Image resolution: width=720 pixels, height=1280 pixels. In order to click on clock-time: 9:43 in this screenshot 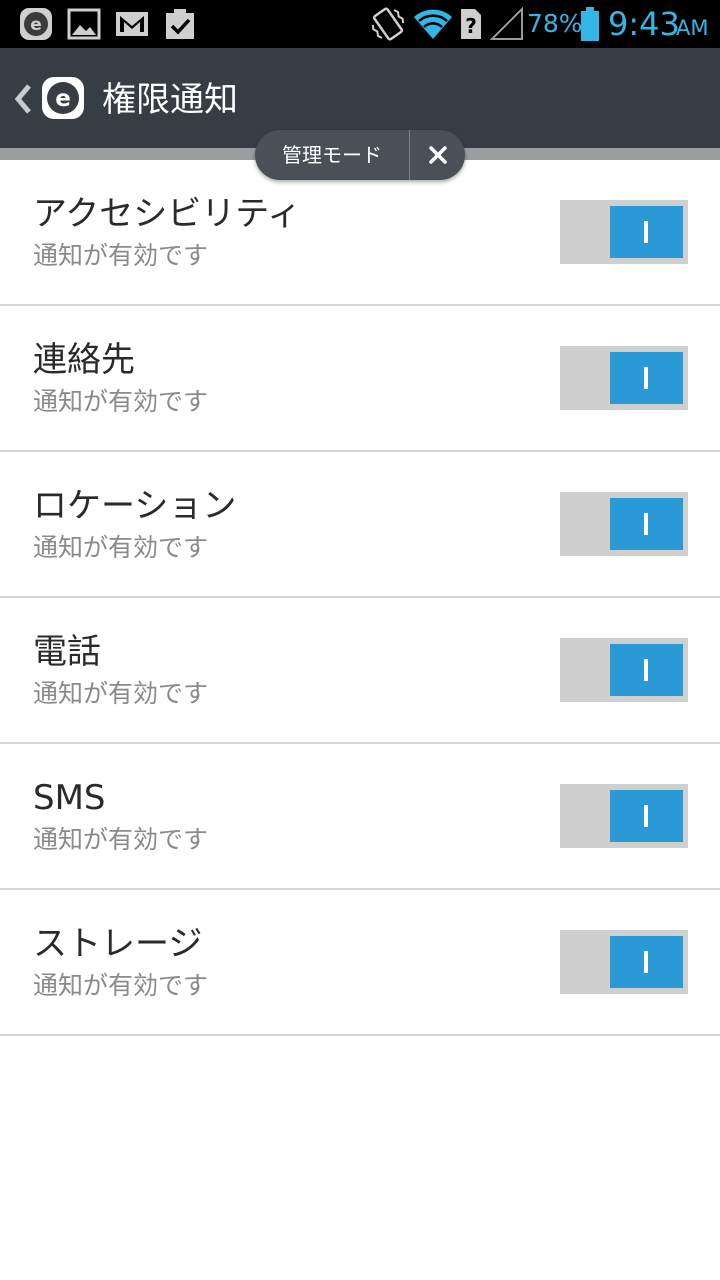, I will do `click(644, 24)`.